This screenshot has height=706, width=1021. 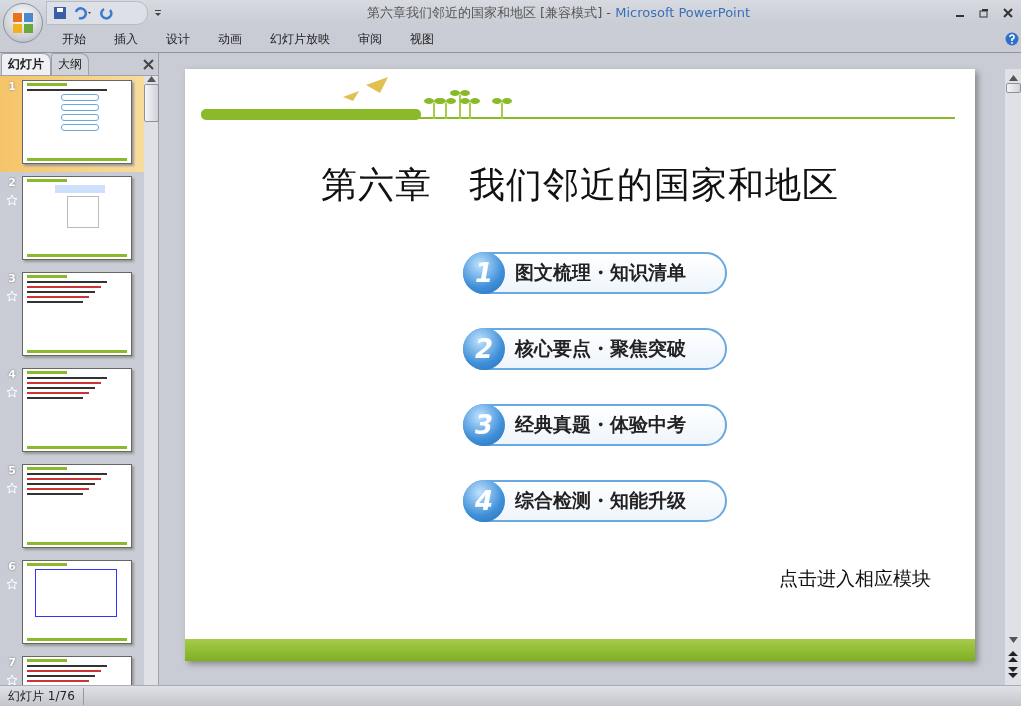 I want to click on customize-caret-icon, so click(x=158, y=13).